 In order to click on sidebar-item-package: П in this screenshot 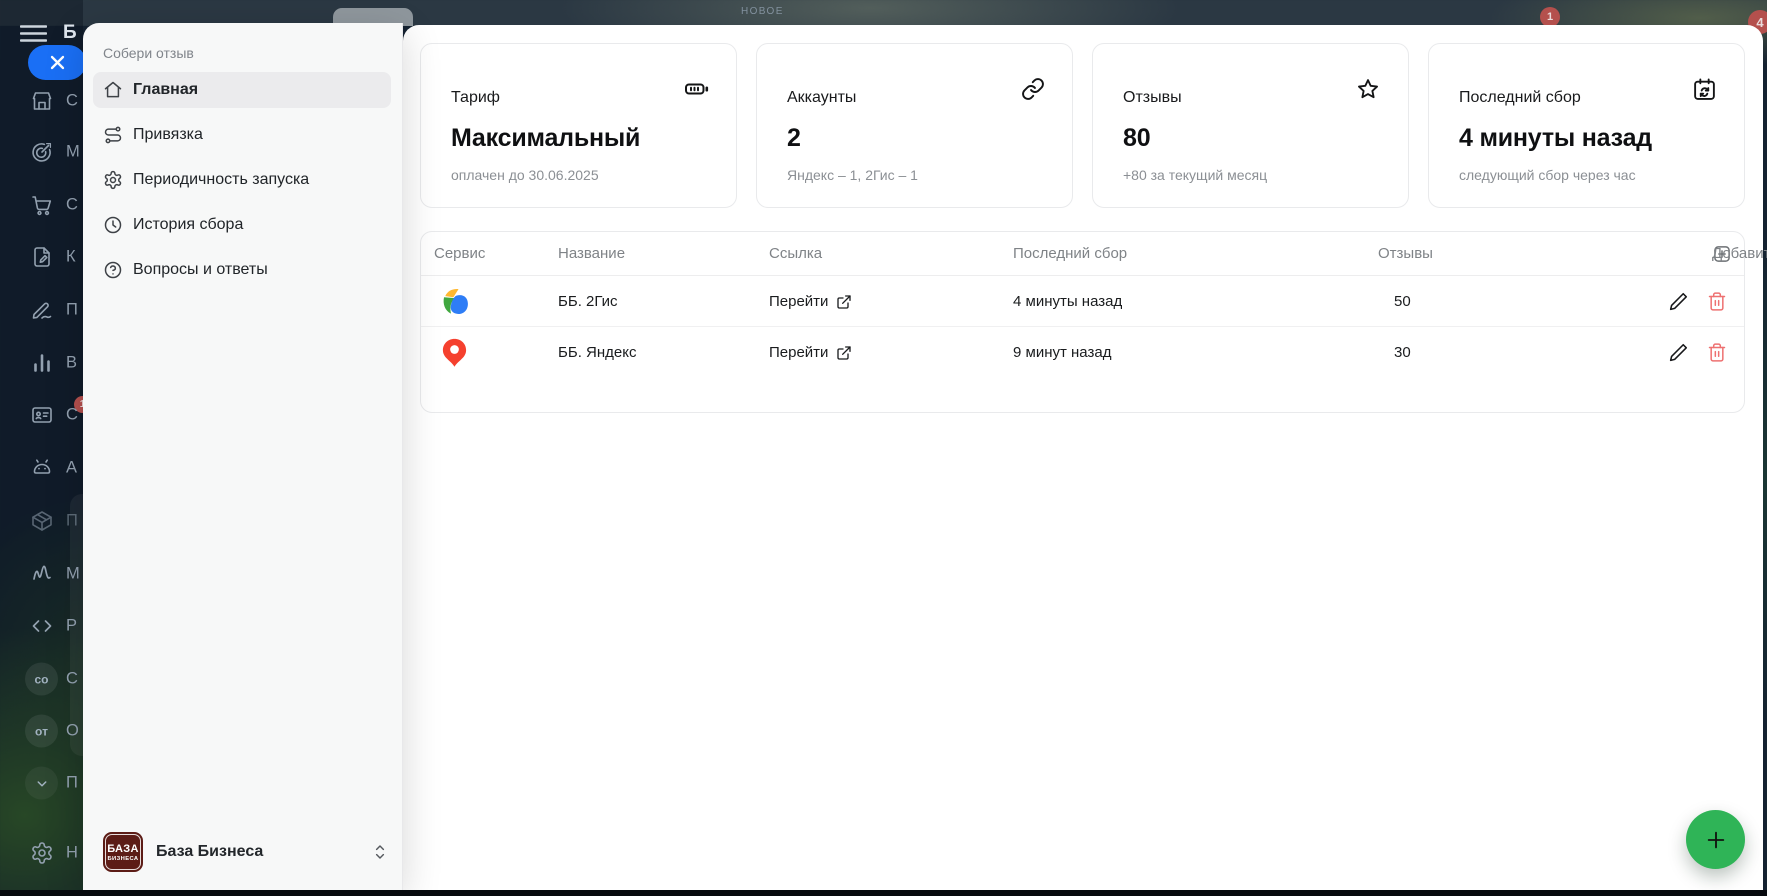, I will do `click(41, 521)`.